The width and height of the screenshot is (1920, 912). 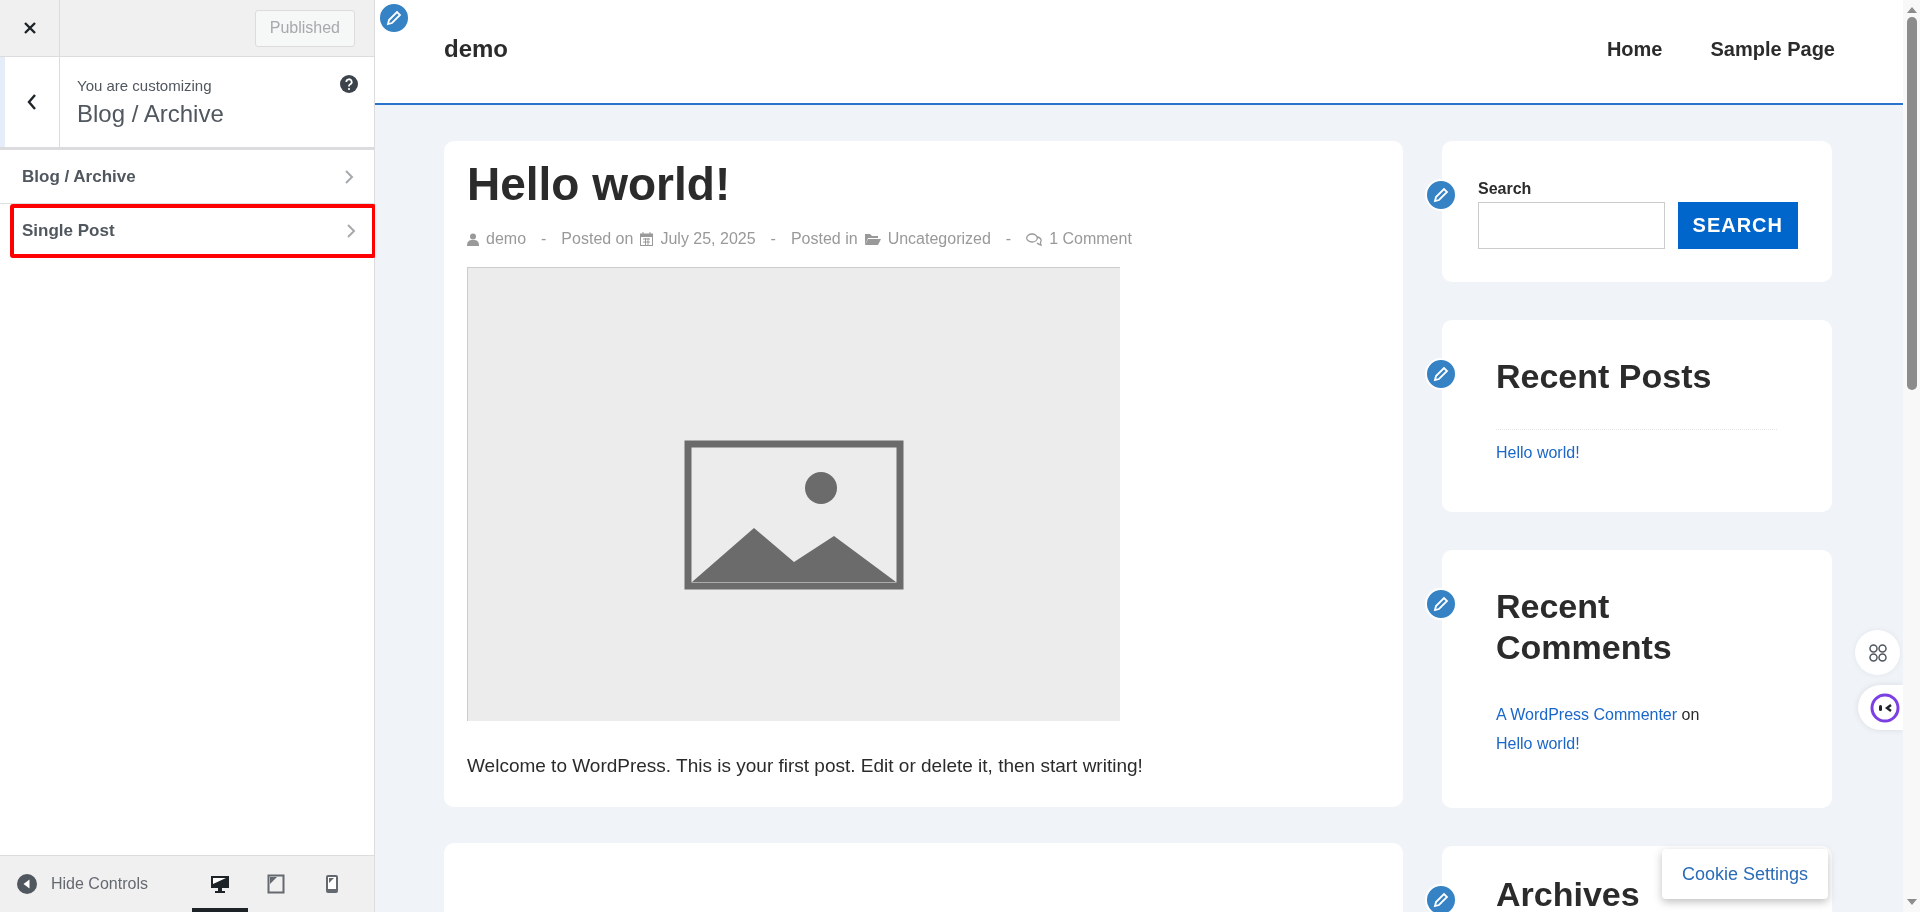 I want to click on cookie-settings-button: Cookie Settings, so click(x=1745, y=874).